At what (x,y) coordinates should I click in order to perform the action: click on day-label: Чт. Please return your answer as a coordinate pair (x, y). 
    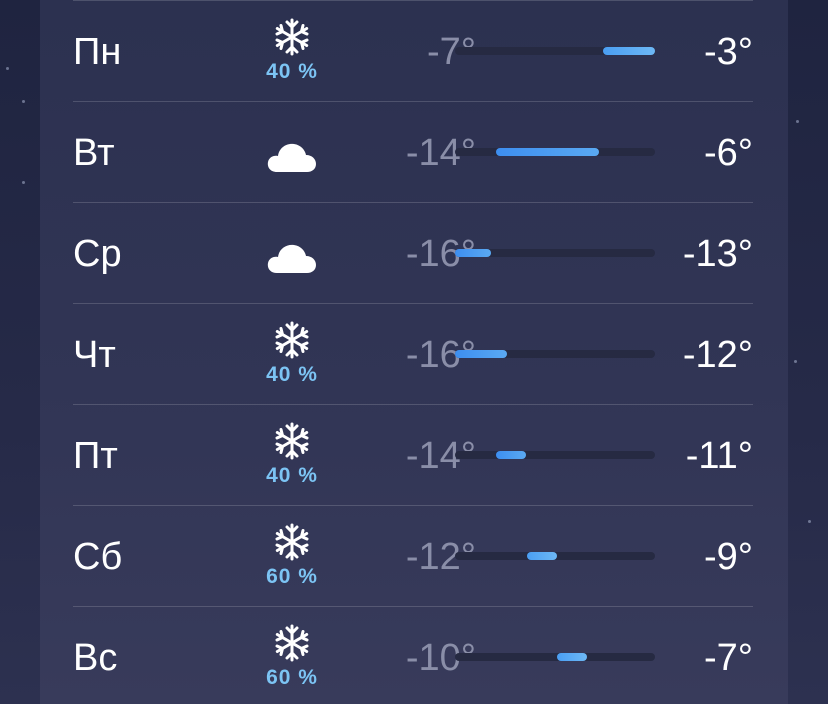
    Looking at the image, I should click on (94, 355).